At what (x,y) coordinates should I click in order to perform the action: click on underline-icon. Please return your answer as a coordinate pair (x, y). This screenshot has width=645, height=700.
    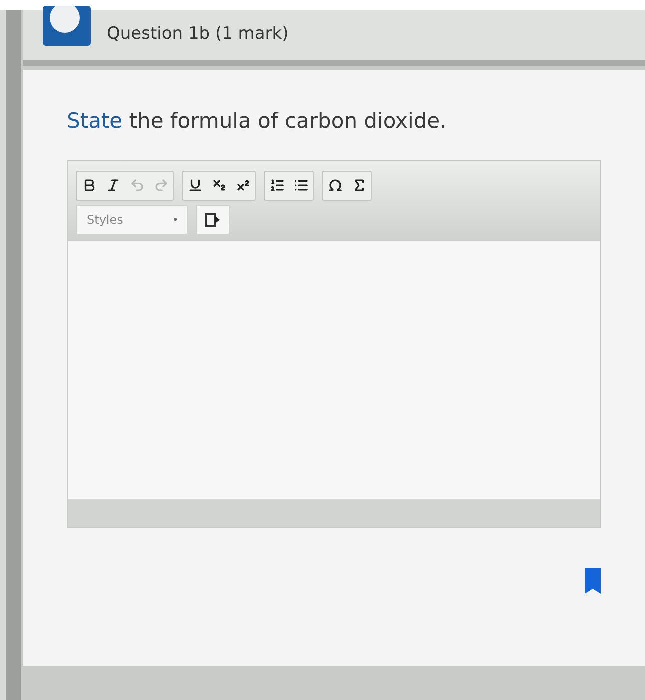
    Looking at the image, I should click on (195, 185).